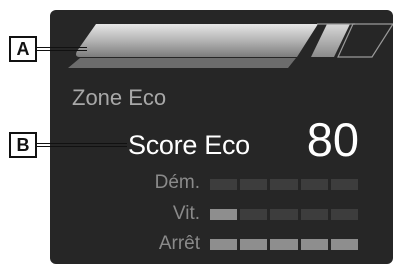 The height and width of the screenshot is (267, 404). I want to click on stop-score-bar, so click(284, 244).